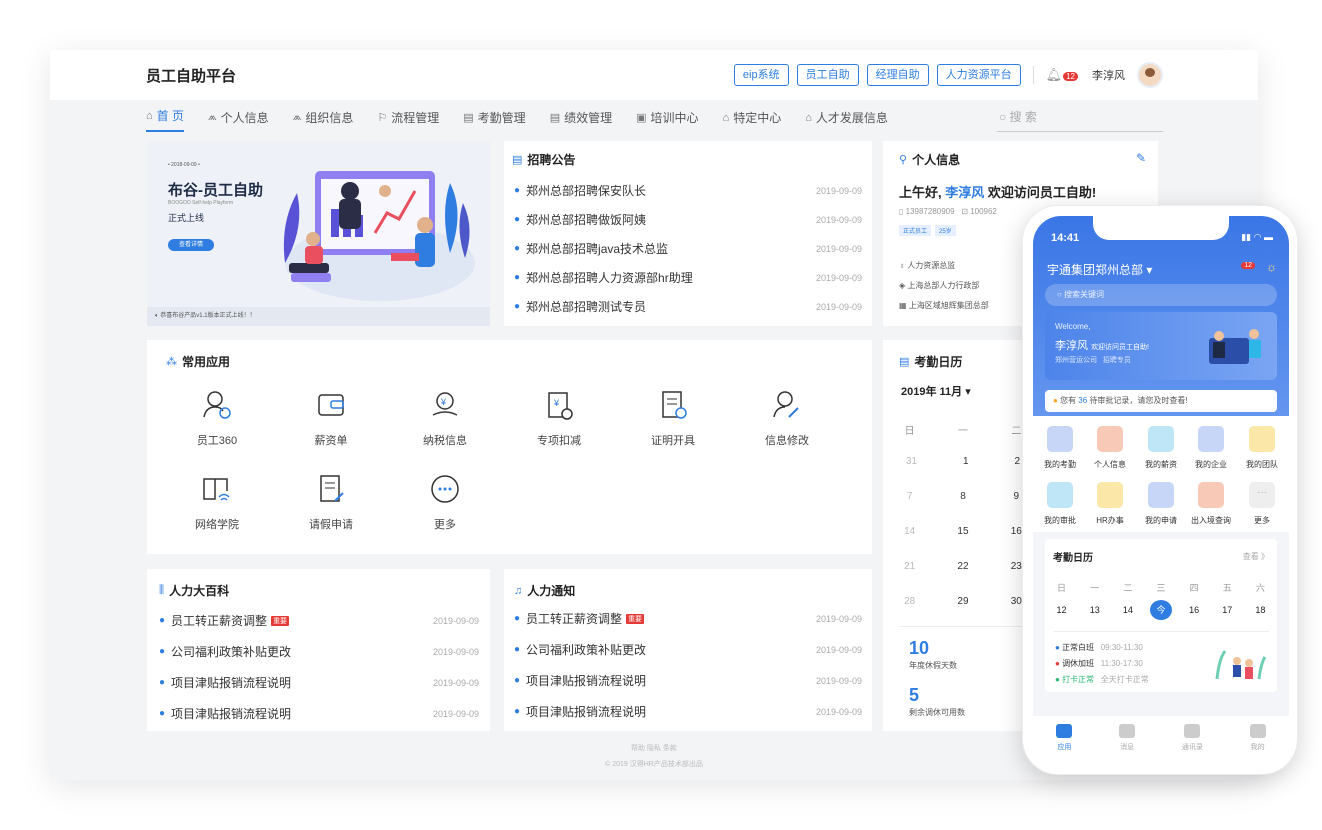 The width and height of the screenshot is (1322, 830). I want to click on app-payslip: 薪资单, so click(331, 418).